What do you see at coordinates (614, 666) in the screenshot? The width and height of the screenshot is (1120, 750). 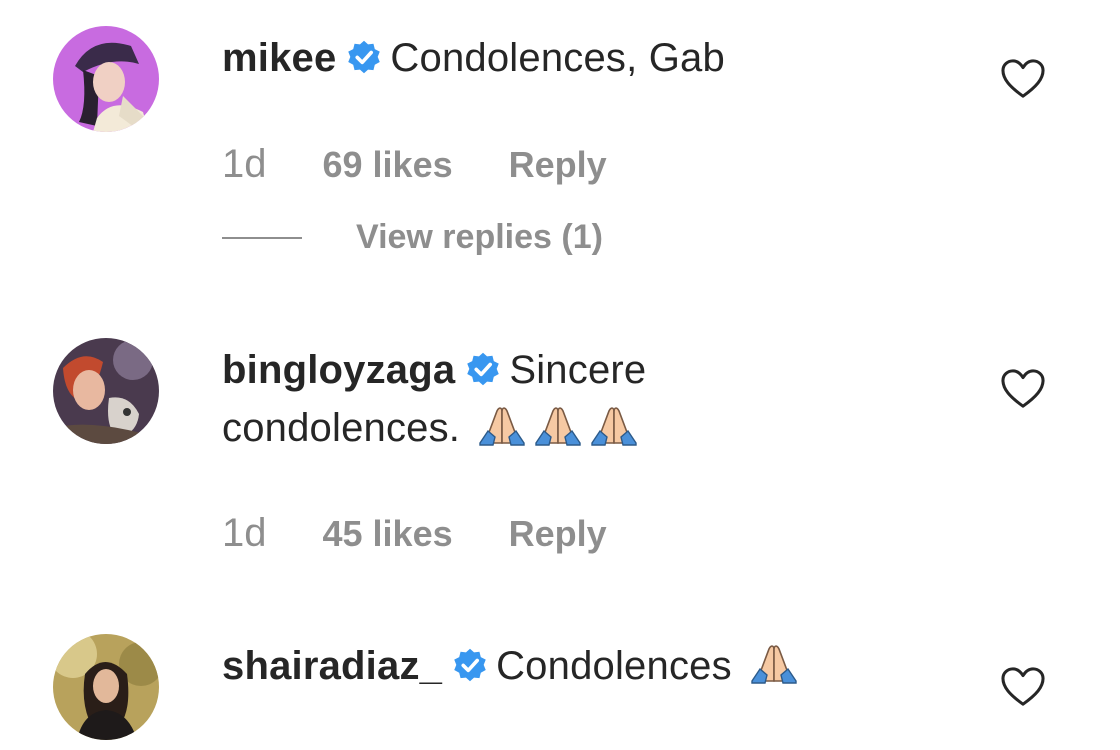 I see `comment-body: Condolences` at bounding box center [614, 666].